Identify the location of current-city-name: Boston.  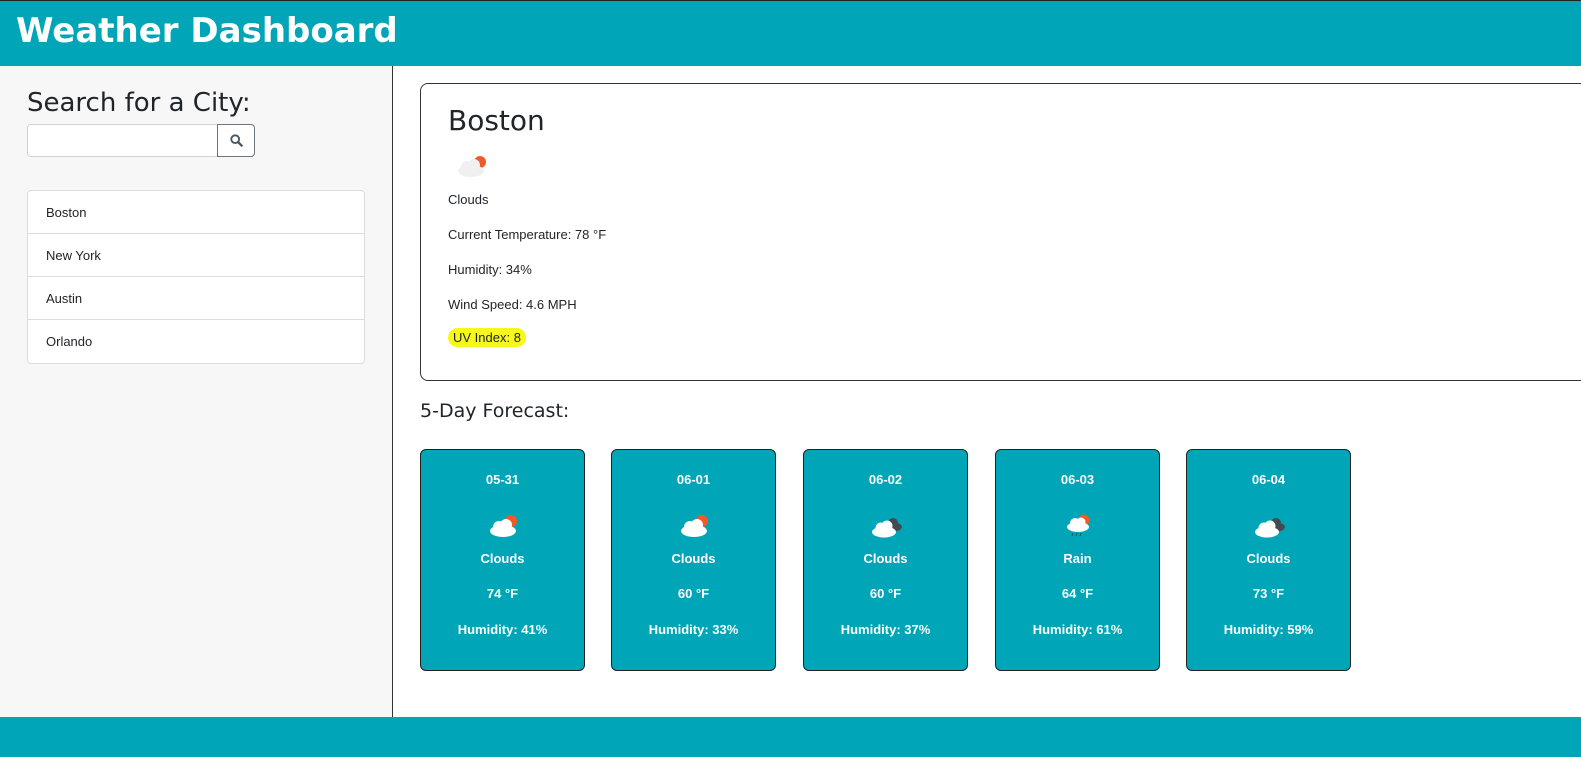
(496, 120).